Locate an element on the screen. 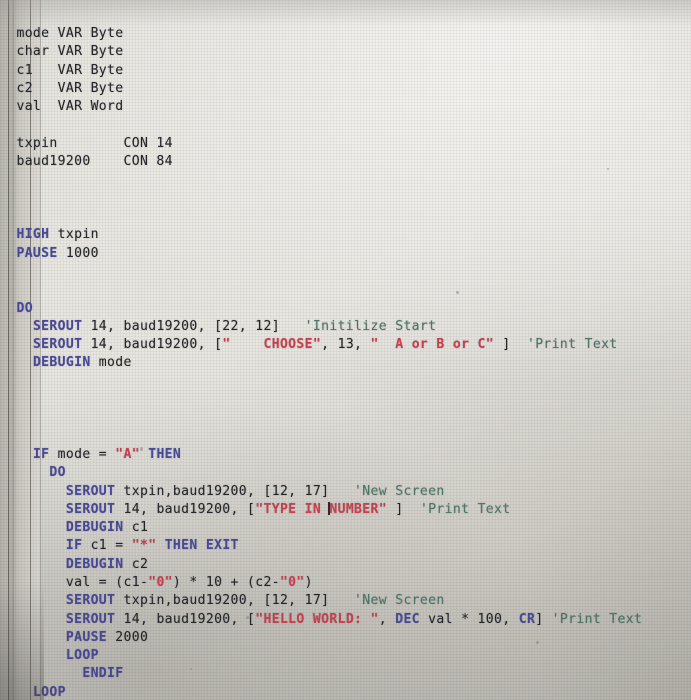 This screenshot has height=700, width=691. code-line: PAUSE 1000 is located at coordinates (345, 254).